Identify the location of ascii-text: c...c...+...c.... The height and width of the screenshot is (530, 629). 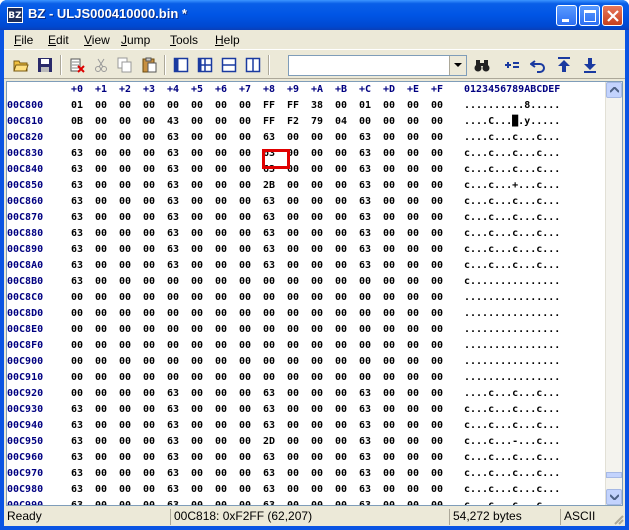
(512, 186).